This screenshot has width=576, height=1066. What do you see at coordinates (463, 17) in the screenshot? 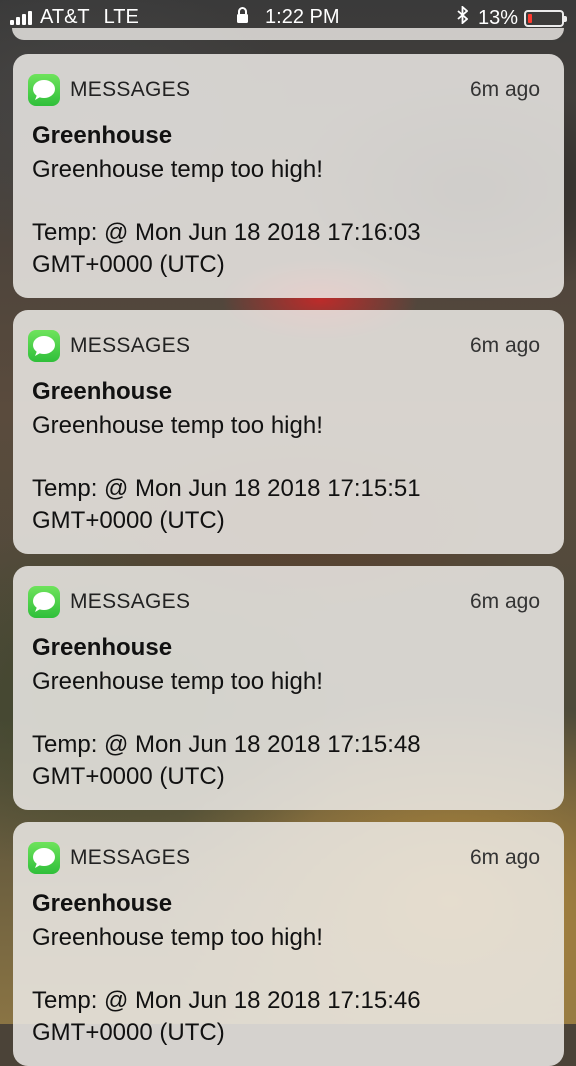
I see `bluetooth-icon` at bounding box center [463, 17].